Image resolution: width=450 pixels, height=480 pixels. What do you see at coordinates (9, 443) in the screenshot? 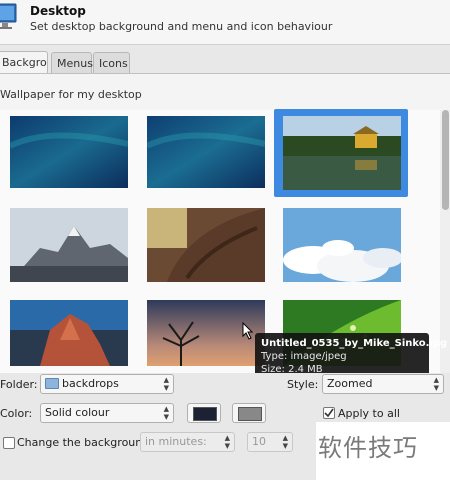
I see `change-background-checkbox` at bounding box center [9, 443].